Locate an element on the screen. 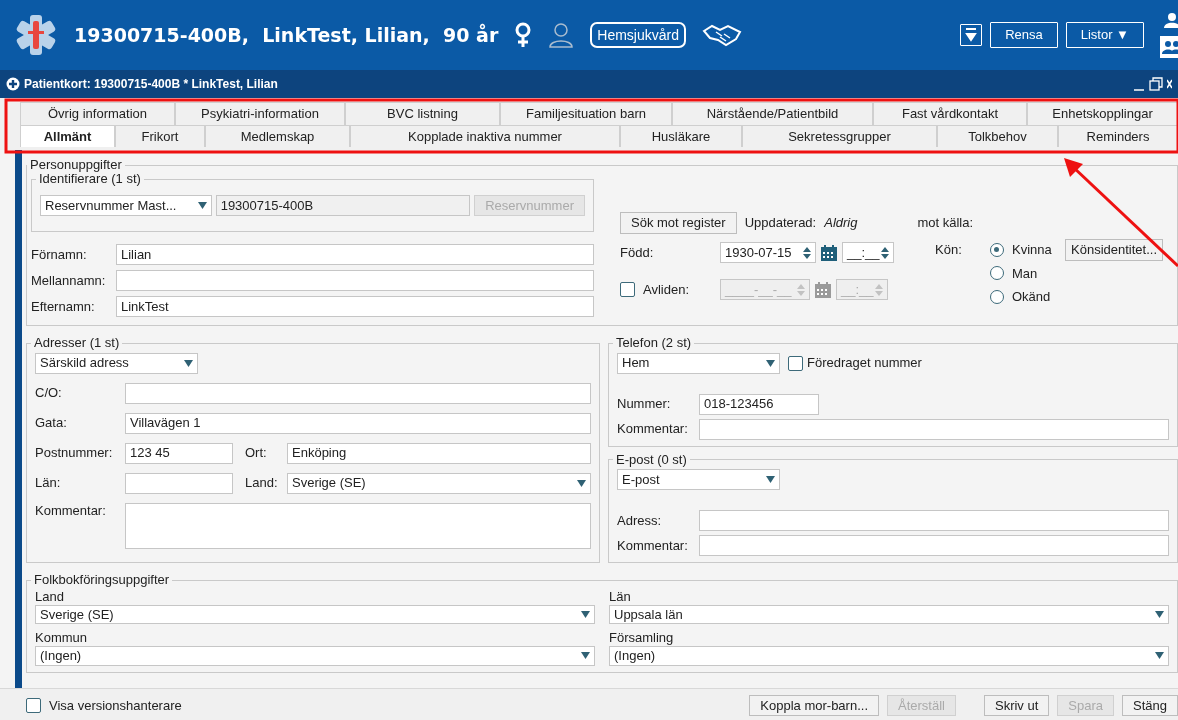  group-title: Identifierare (1 st) is located at coordinates (90, 179).